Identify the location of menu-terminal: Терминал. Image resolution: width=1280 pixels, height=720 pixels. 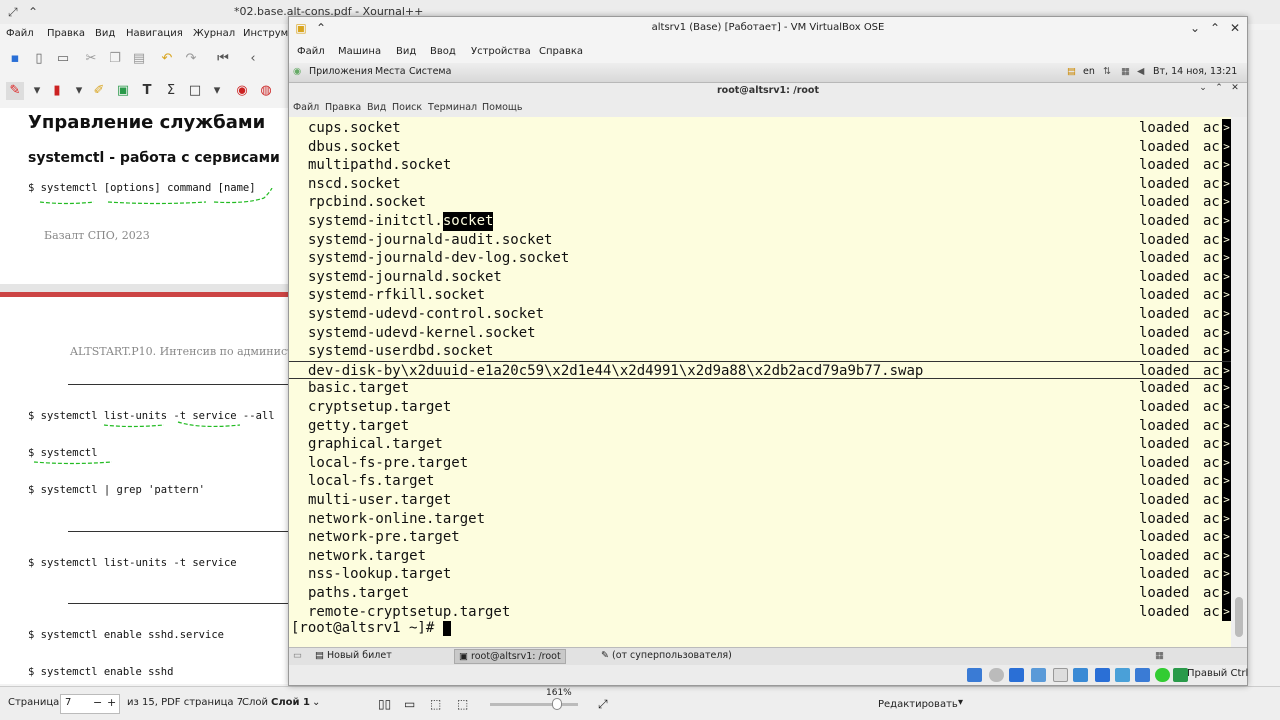
(452, 107).